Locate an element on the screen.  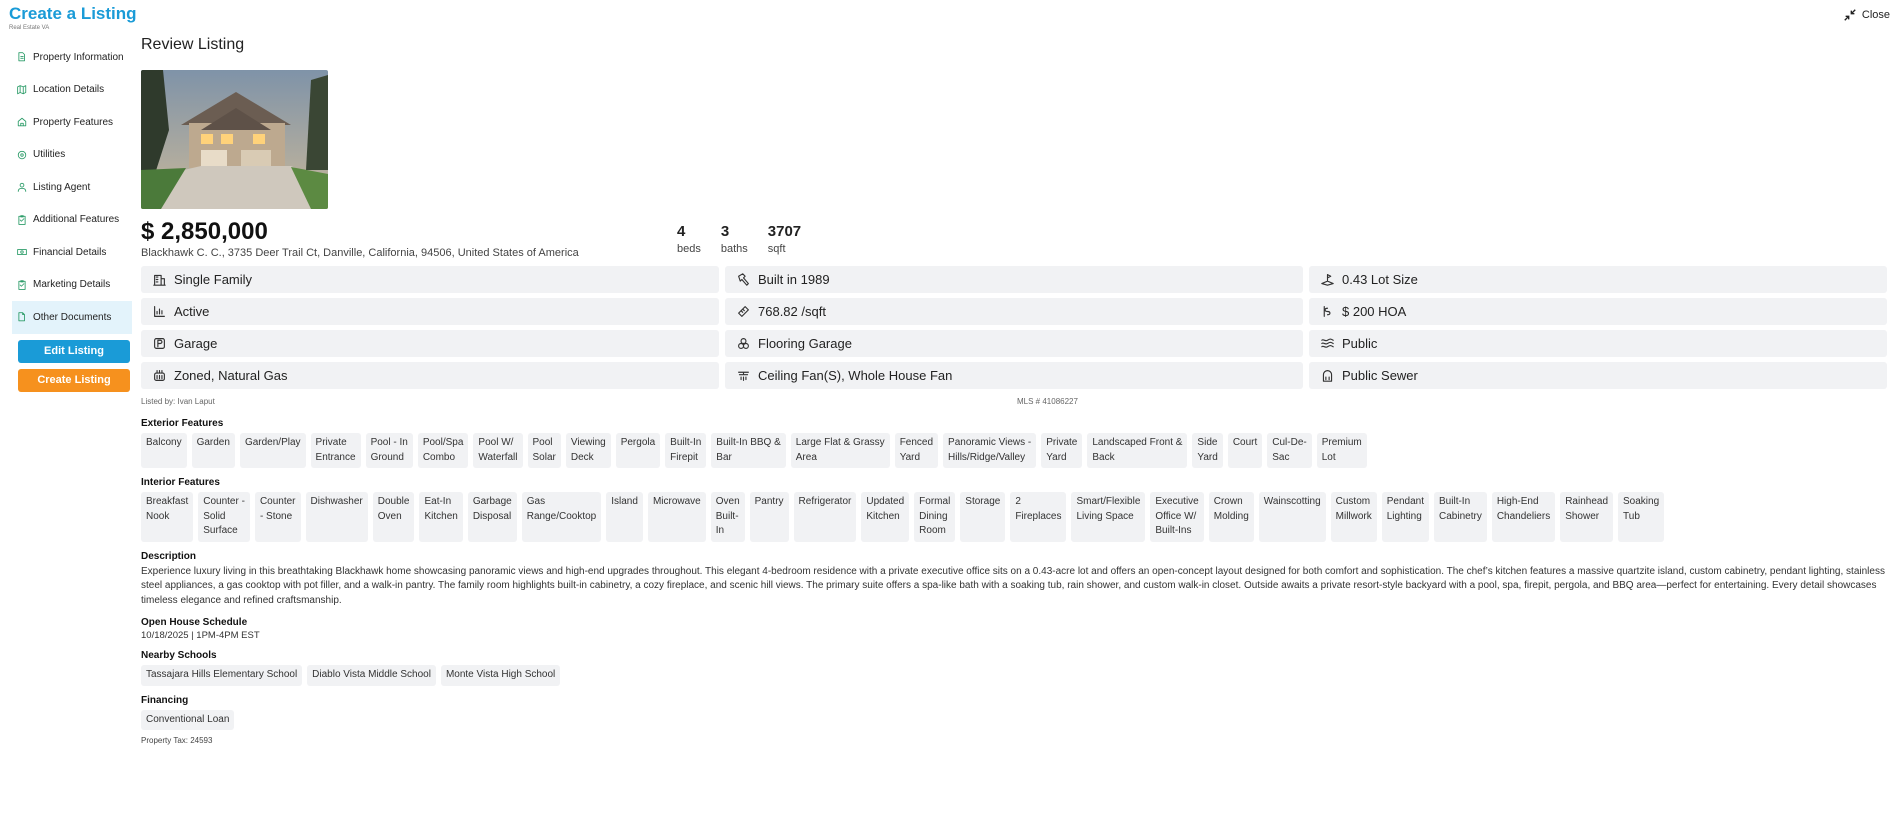
heater-icon is located at coordinates (159, 375).